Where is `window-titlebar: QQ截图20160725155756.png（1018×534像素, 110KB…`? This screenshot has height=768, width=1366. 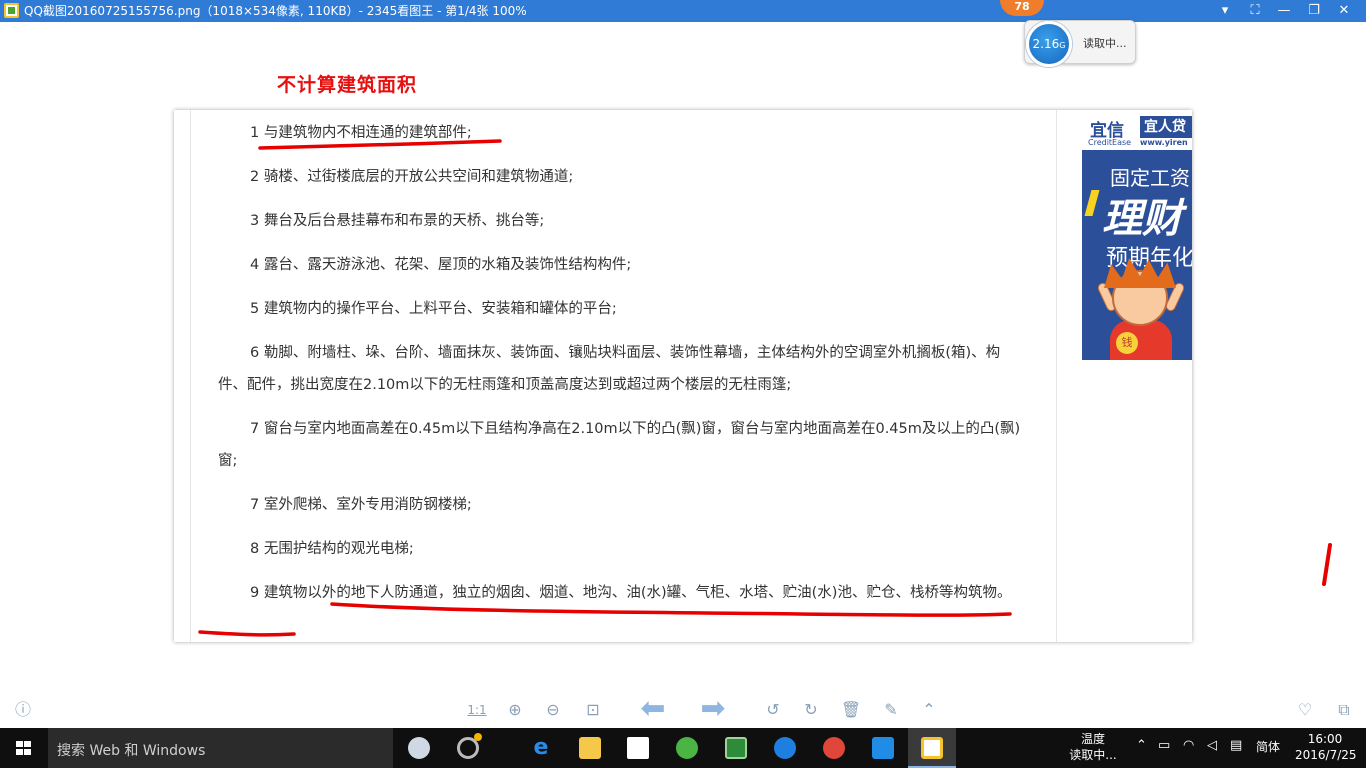 window-titlebar: QQ截图20160725155756.png（1018×534像素, 110KB… is located at coordinates (683, 11).